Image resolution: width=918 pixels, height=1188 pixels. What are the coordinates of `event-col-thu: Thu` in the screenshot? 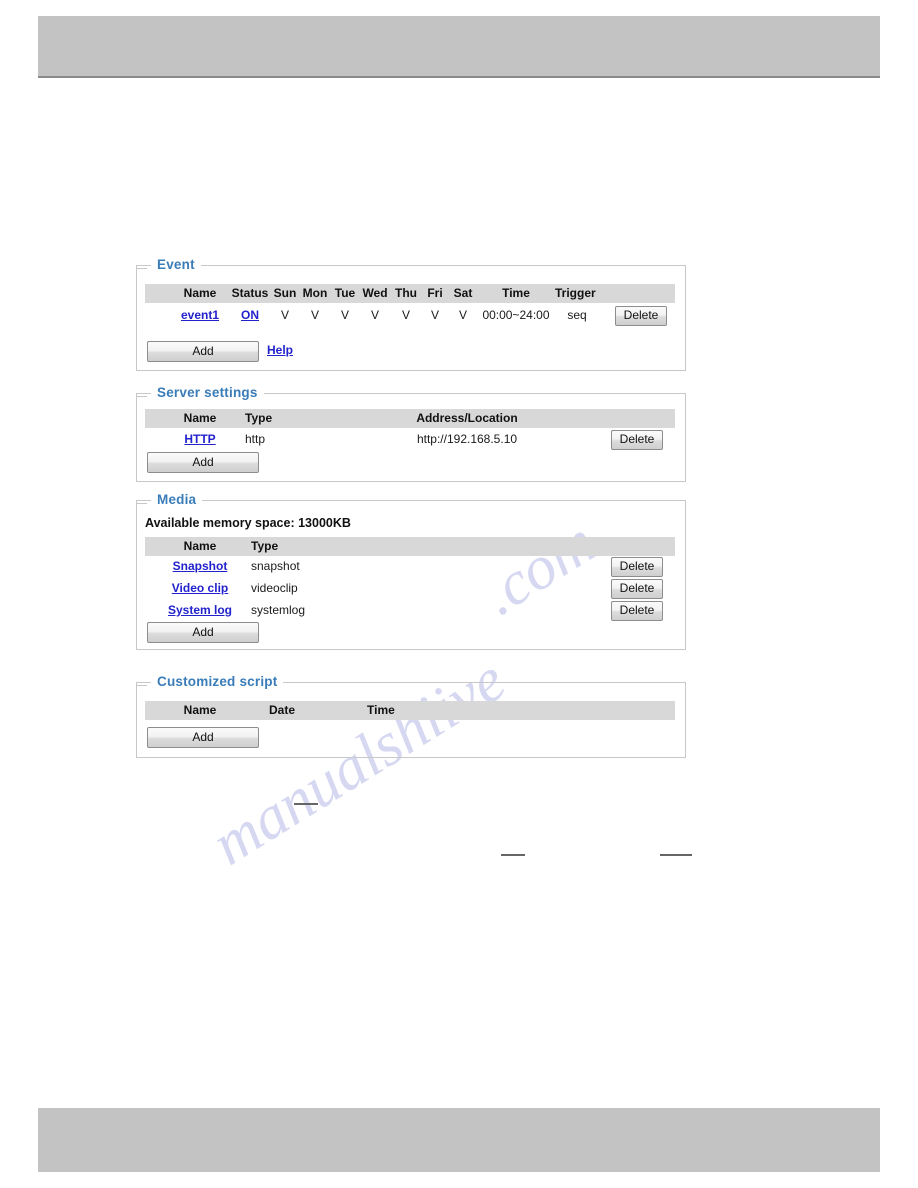 It's located at (406, 293).